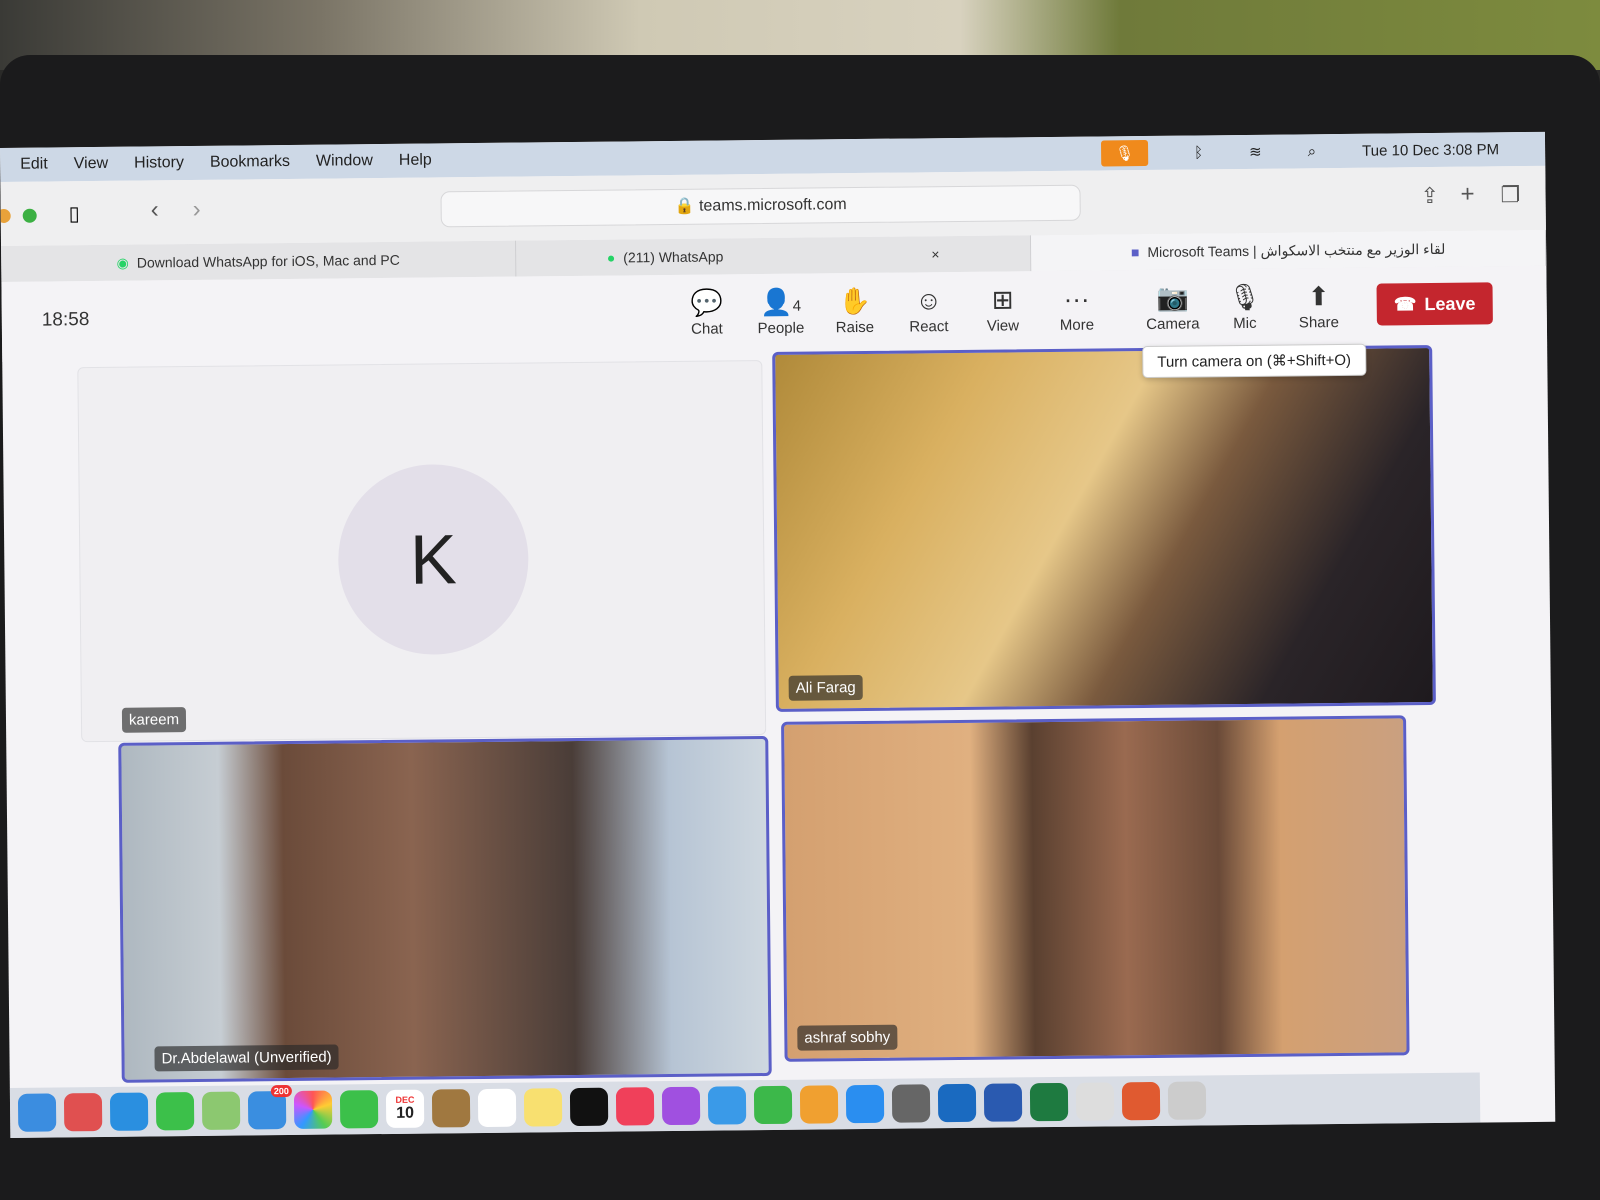 The width and height of the screenshot is (1600, 1200). I want to click on menu-view: View, so click(91, 164).